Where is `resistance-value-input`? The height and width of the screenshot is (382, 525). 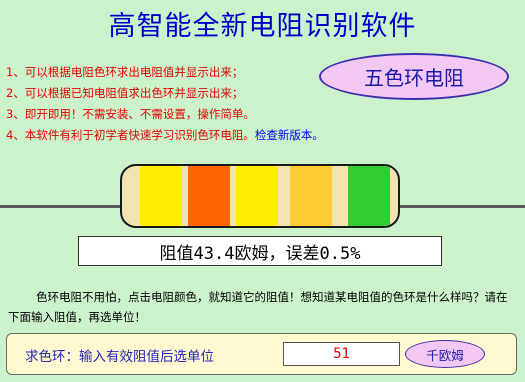
resistance-value-input is located at coordinates (341, 354).